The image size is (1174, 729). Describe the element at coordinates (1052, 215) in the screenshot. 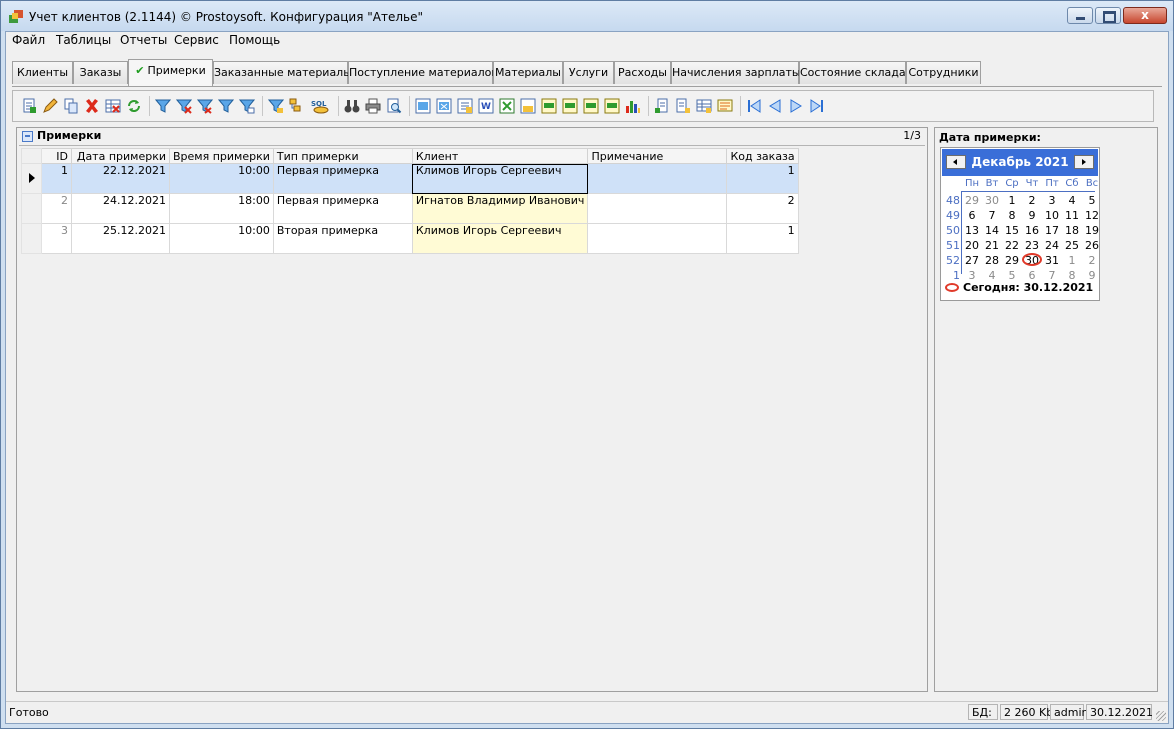

I see `calendar-day: 10` at that location.